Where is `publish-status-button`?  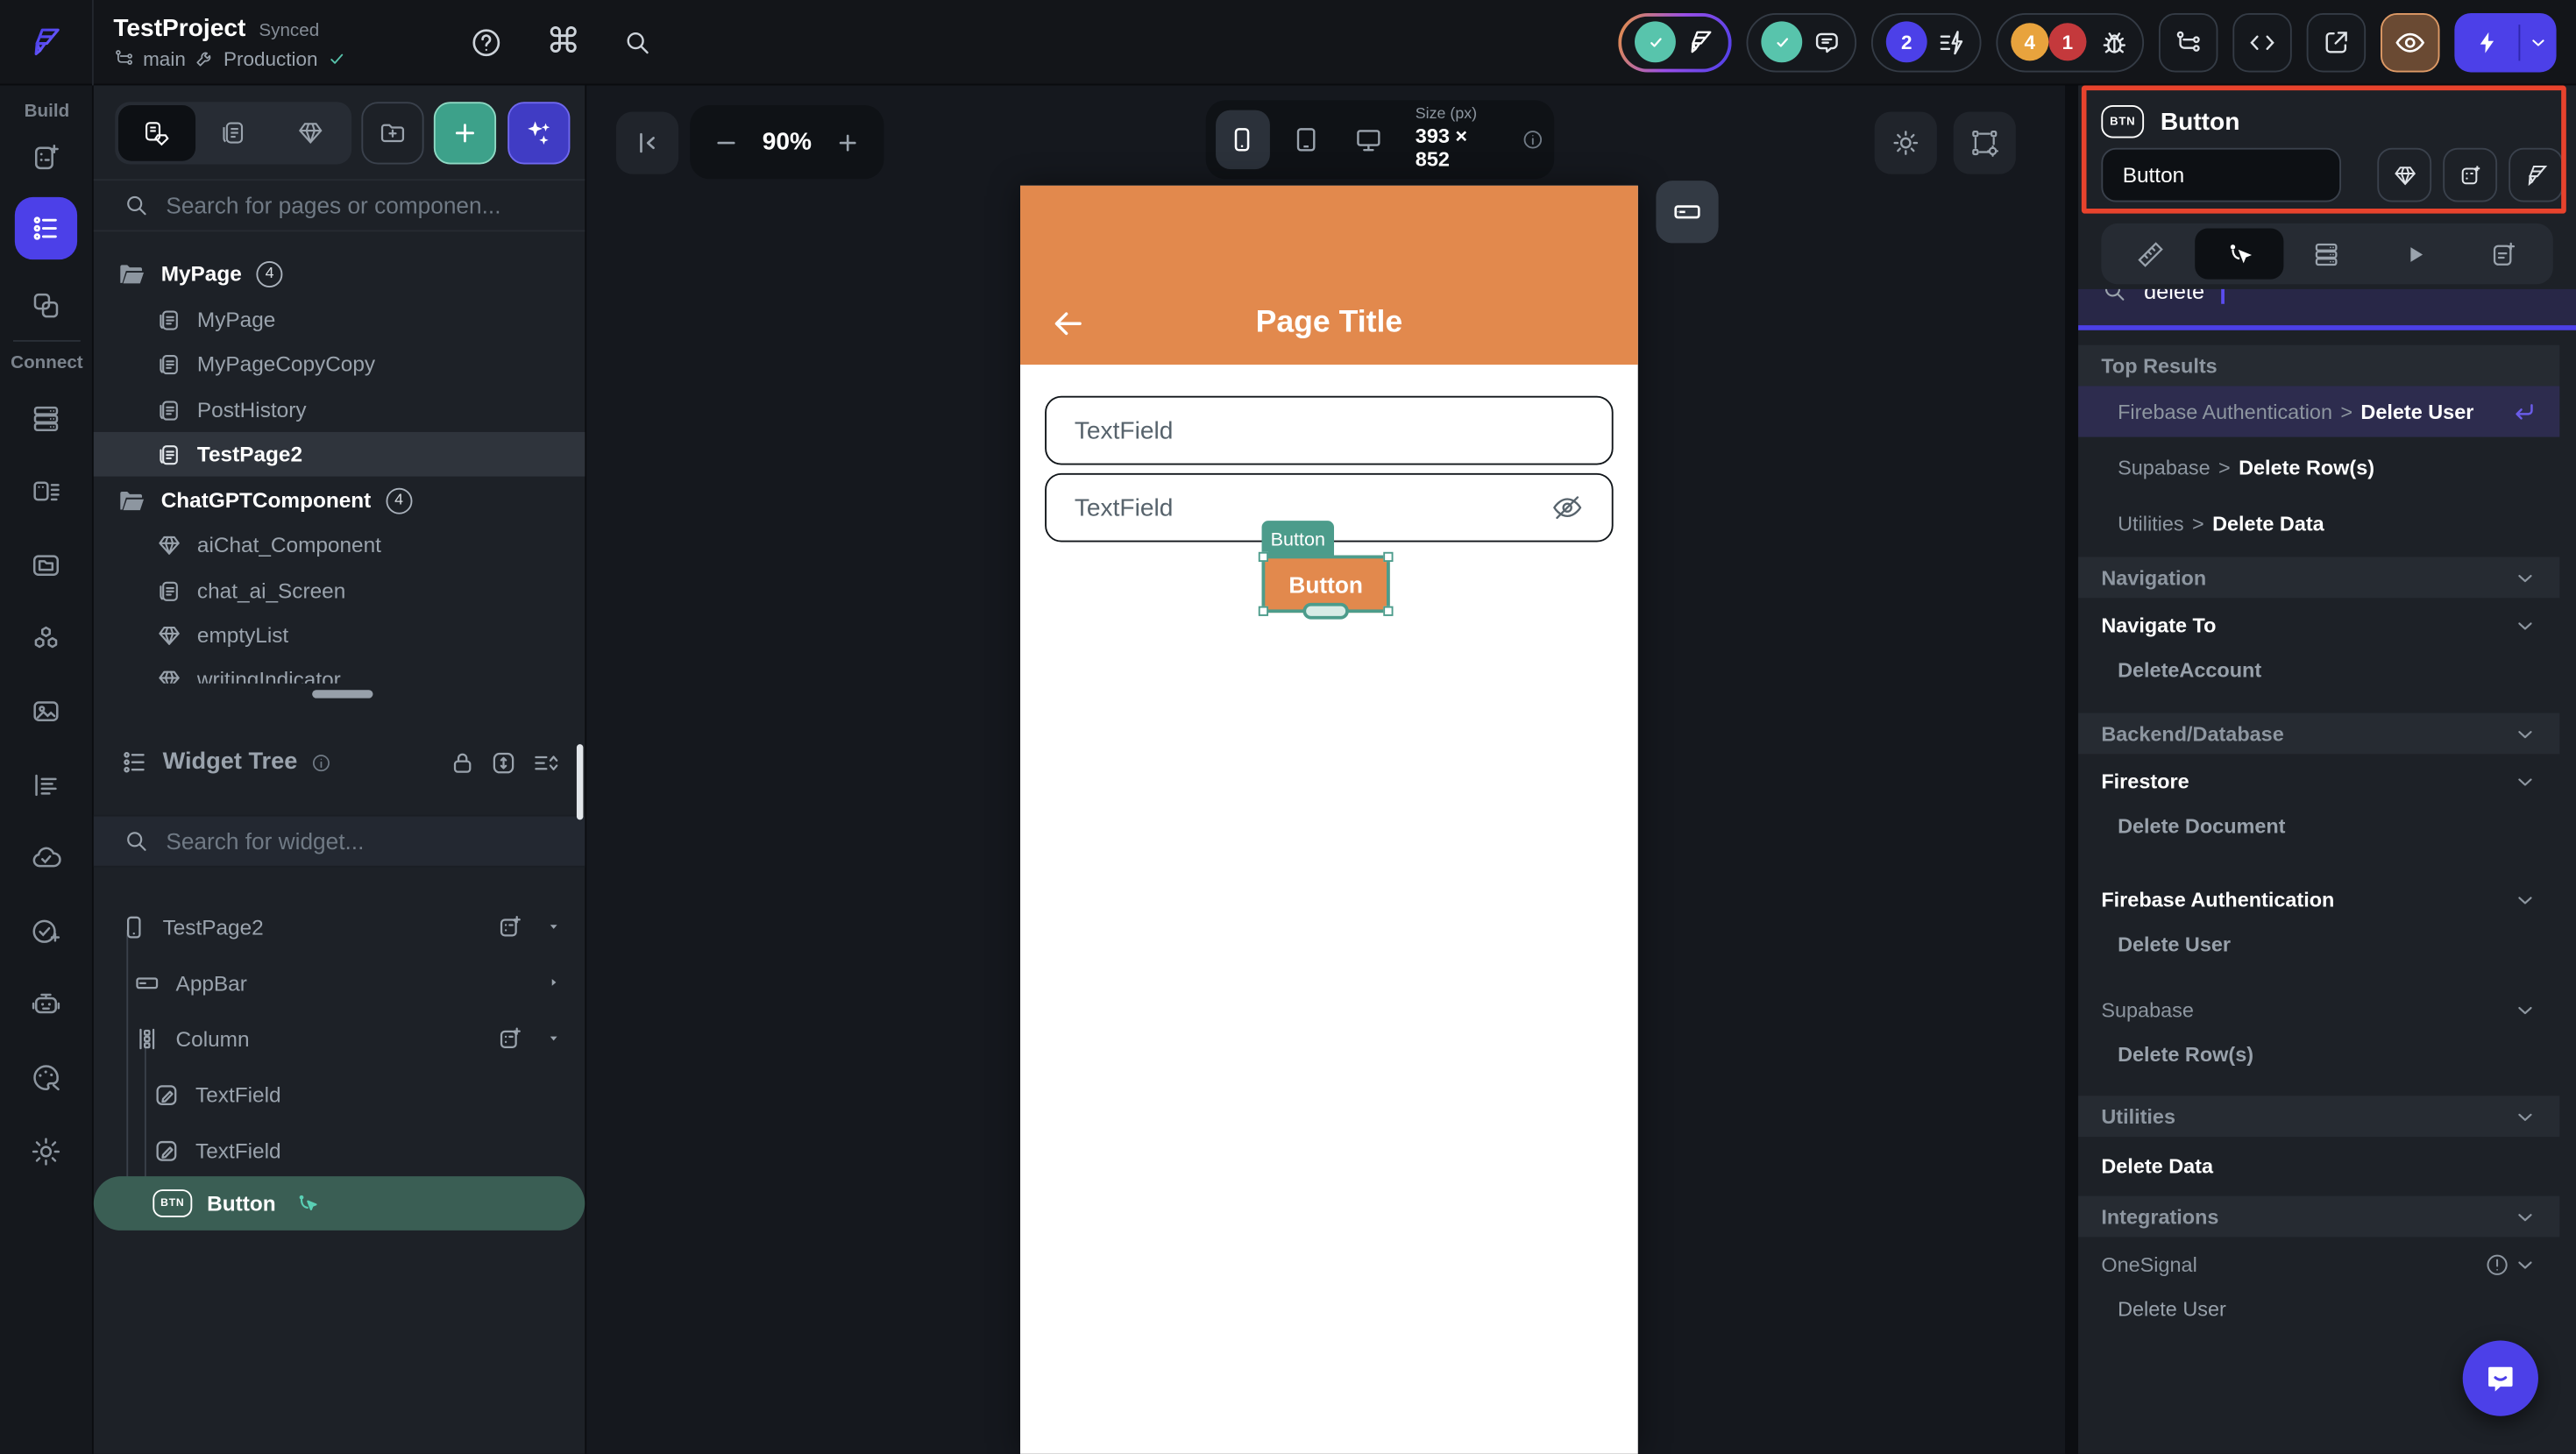 publish-status-button is located at coordinates (1674, 42).